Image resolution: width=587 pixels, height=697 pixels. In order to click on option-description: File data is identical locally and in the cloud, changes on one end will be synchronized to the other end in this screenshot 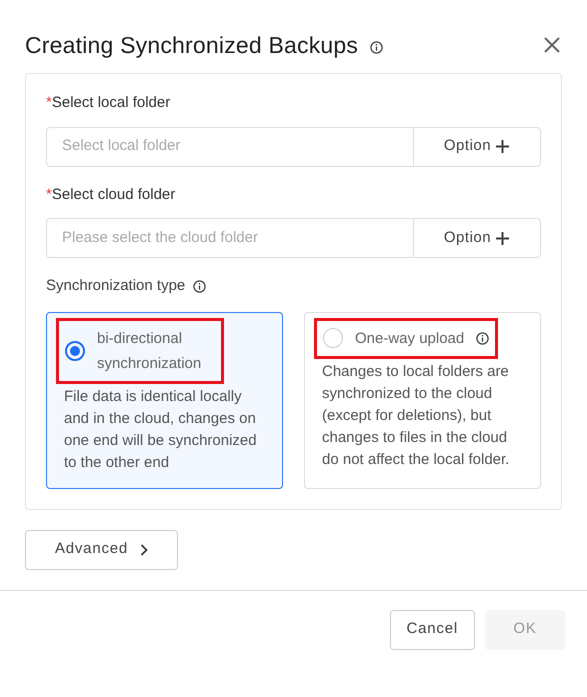, I will do `click(160, 429)`.